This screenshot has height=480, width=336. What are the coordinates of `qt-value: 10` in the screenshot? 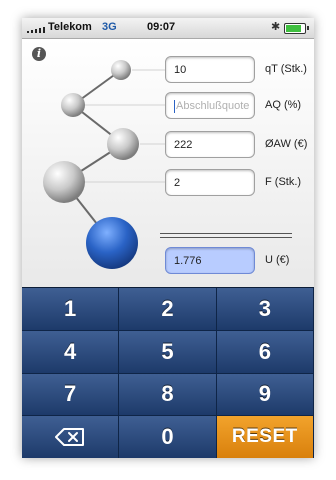 It's located at (180, 70).